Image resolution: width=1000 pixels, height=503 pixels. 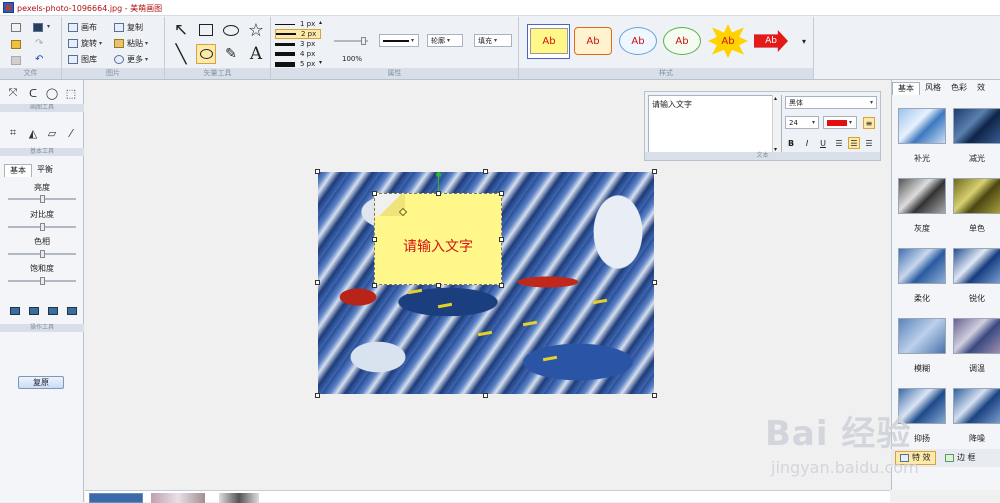 I want to click on effect-soften: 柔化, so click(x=921, y=278).